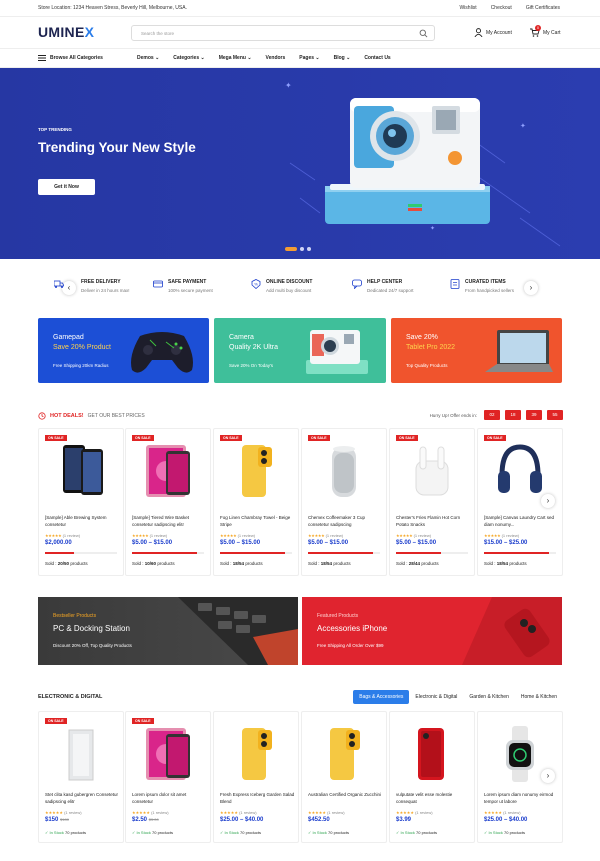  I want to click on sold-count: Sold : 18/54 products, so click(241, 563).